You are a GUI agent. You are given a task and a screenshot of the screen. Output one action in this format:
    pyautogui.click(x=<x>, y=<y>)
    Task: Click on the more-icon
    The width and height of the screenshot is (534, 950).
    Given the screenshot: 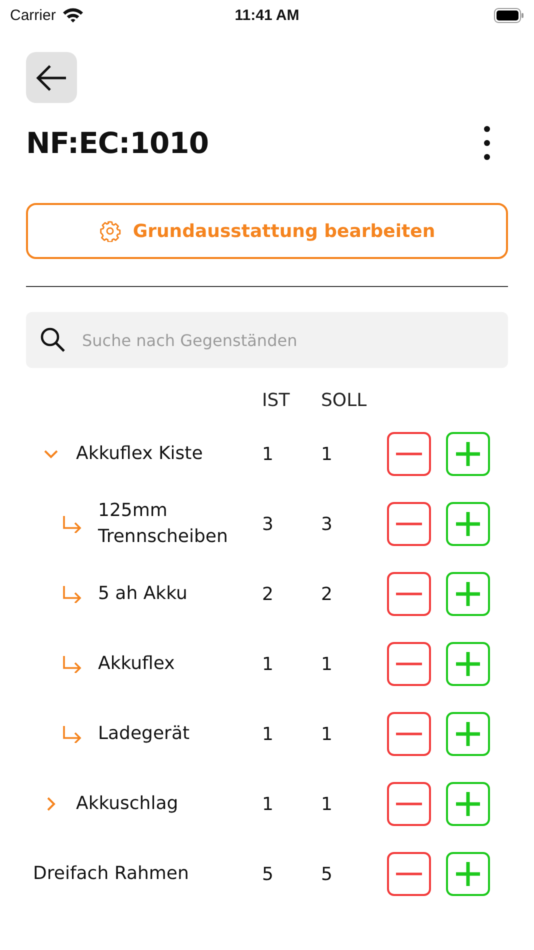 What is the action you would take?
    pyautogui.click(x=487, y=143)
    